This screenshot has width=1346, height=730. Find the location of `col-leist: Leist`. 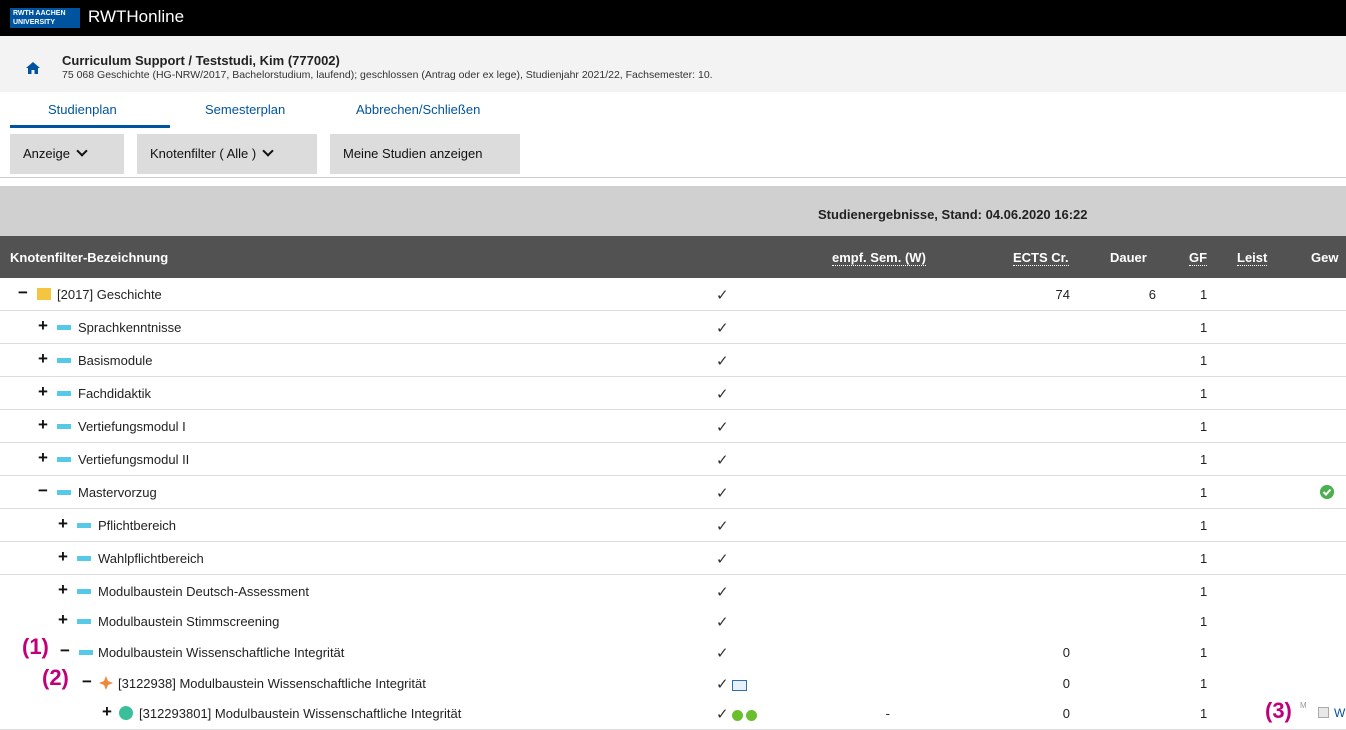

col-leist: Leist is located at coordinates (1252, 258).